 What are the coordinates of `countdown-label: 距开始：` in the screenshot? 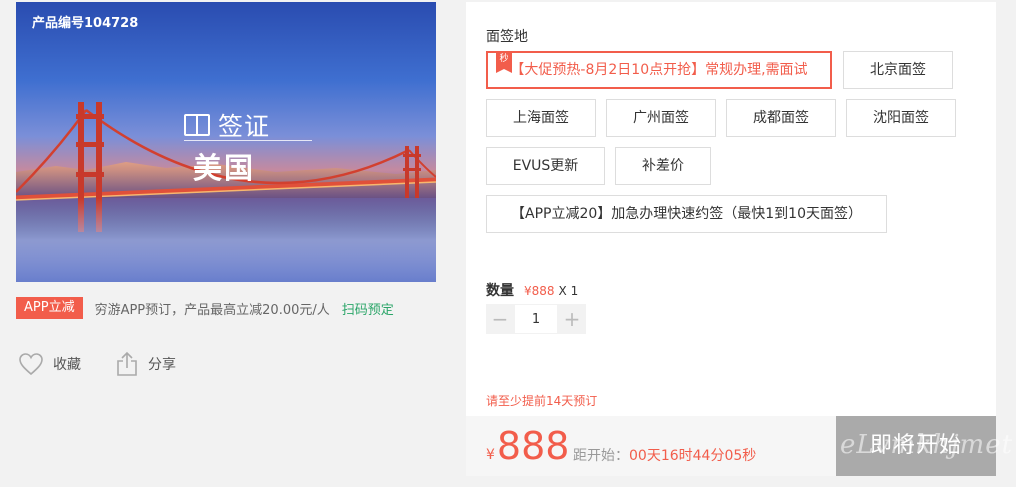 It's located at (601, 456).